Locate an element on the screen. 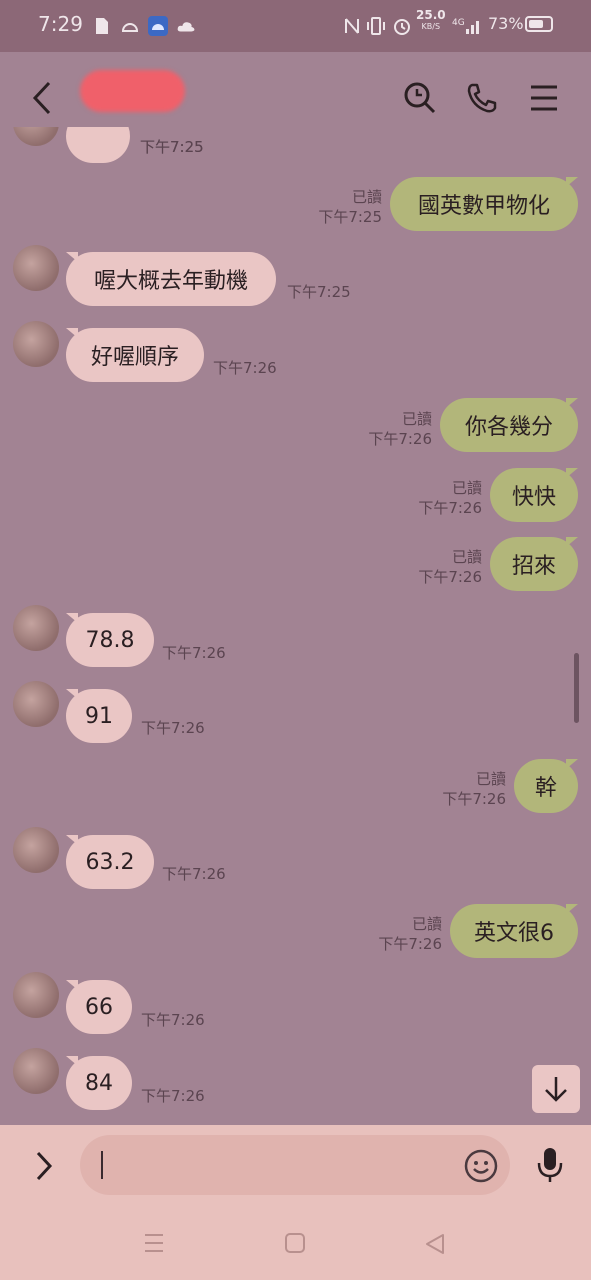  message-bubble-out: 你各幾分 is located at coordinates (509, 425).